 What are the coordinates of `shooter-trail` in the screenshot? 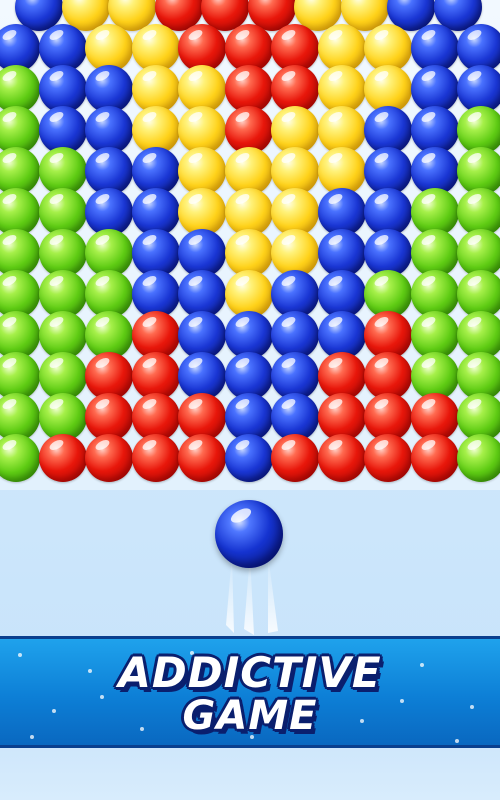 It's located at (252, 595).